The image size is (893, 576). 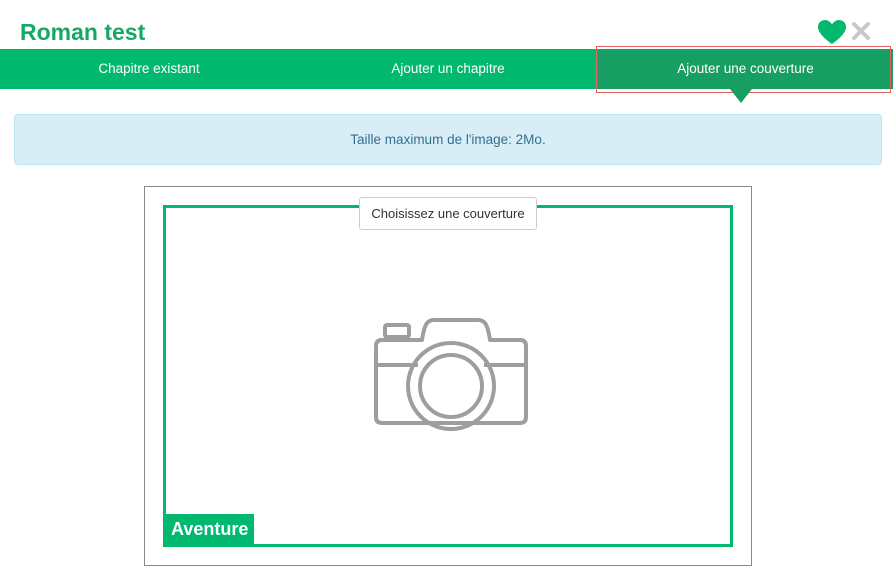 I want to click on tab-existing-chapter: Chapitre existant, so click(x=149, y=69).